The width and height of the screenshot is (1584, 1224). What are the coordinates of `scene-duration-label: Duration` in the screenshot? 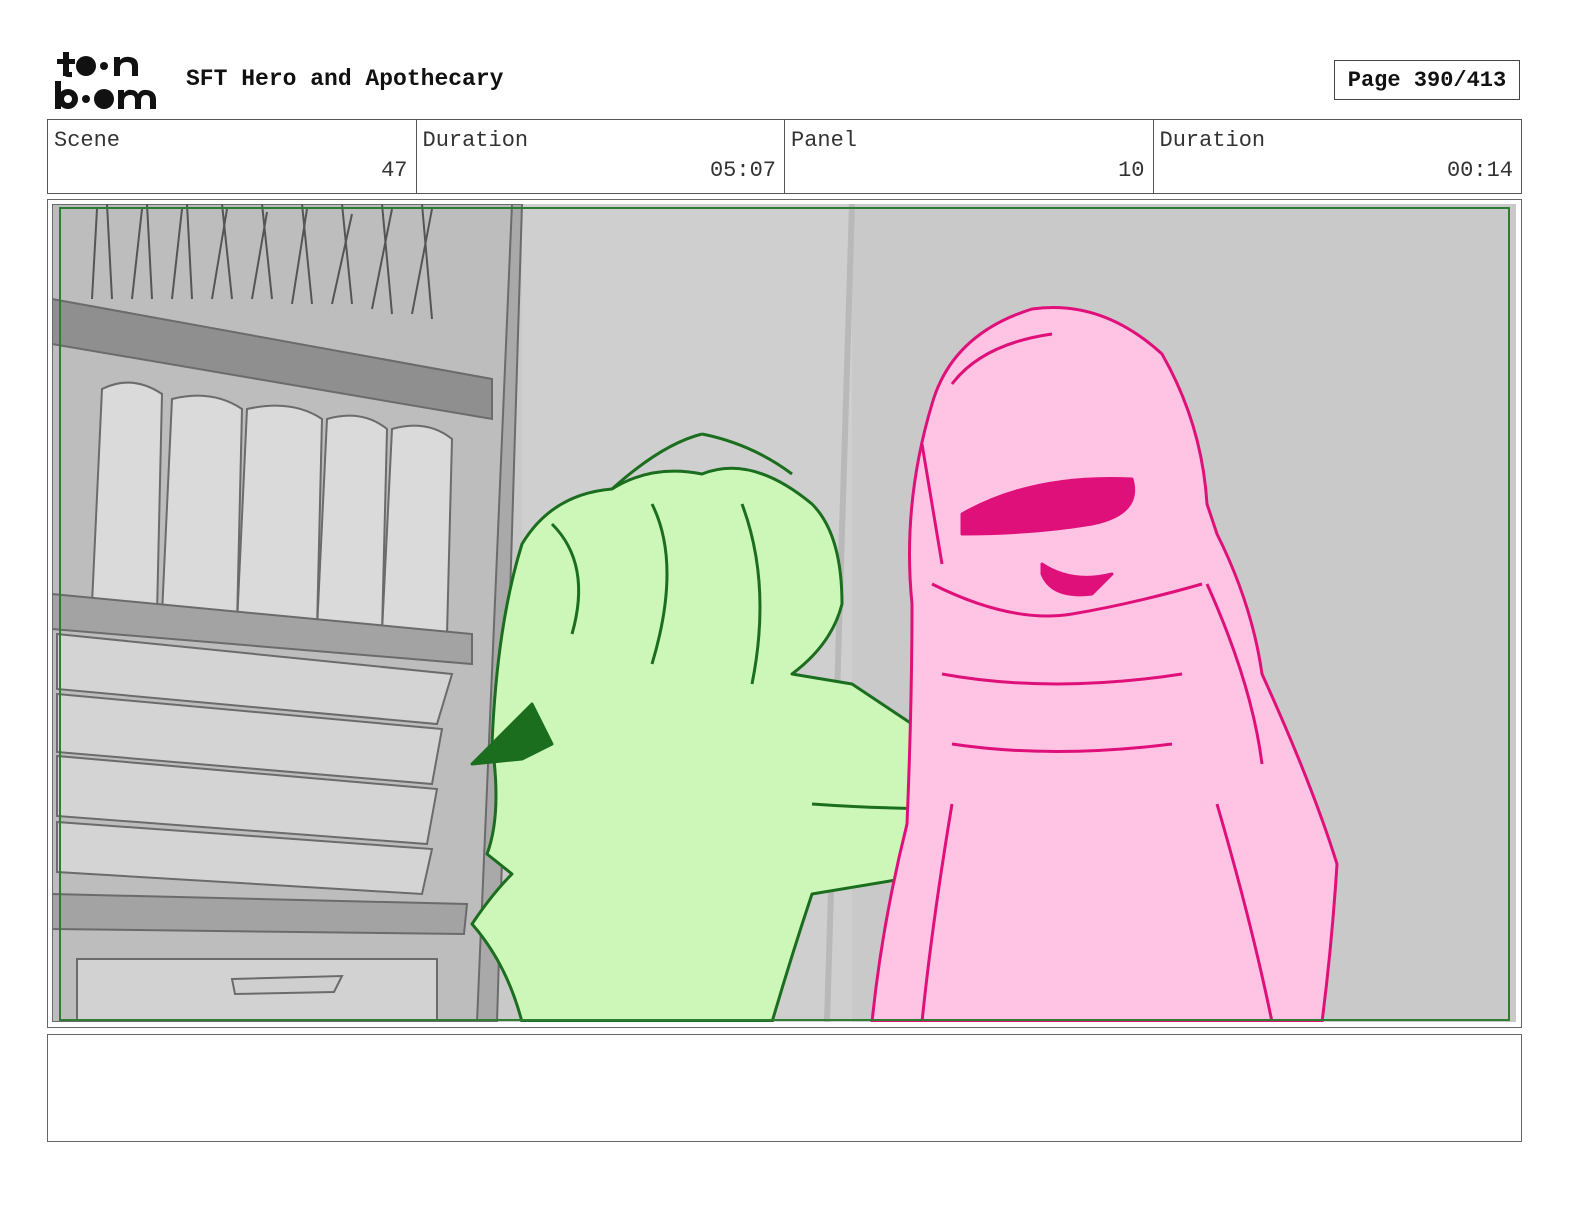 It's located at (475, 140).